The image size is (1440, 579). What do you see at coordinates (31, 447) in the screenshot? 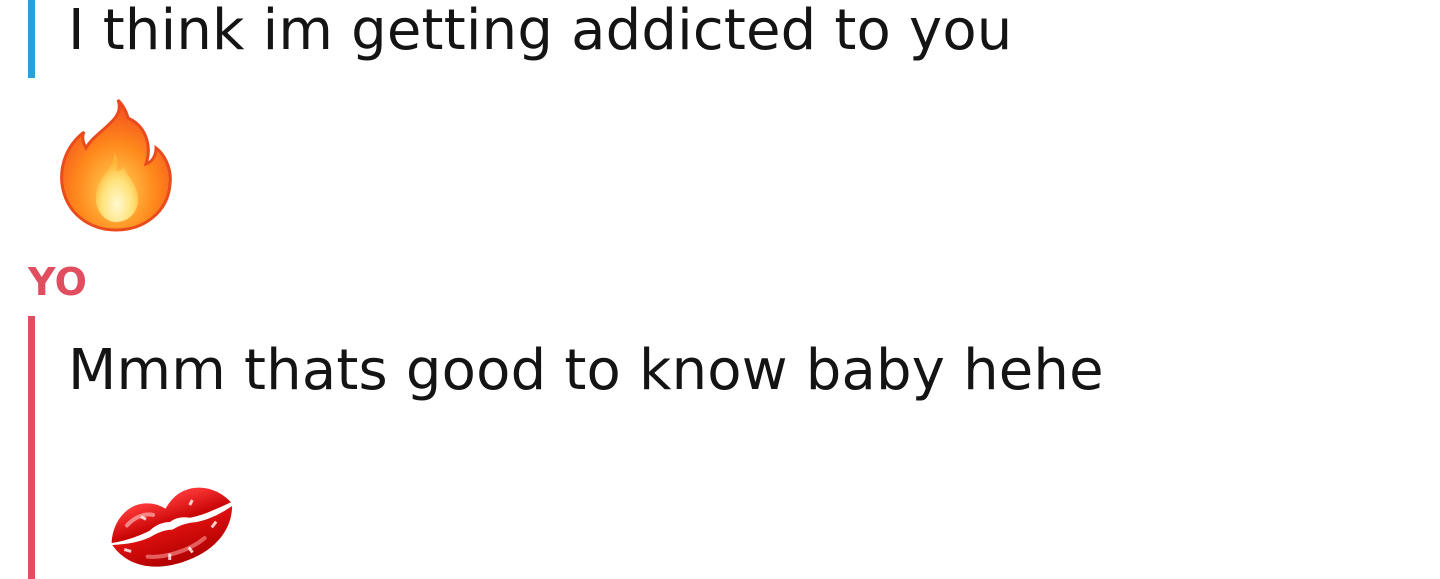
I see `outgoing-message-accent-bar` at bounding box center [31, 447].